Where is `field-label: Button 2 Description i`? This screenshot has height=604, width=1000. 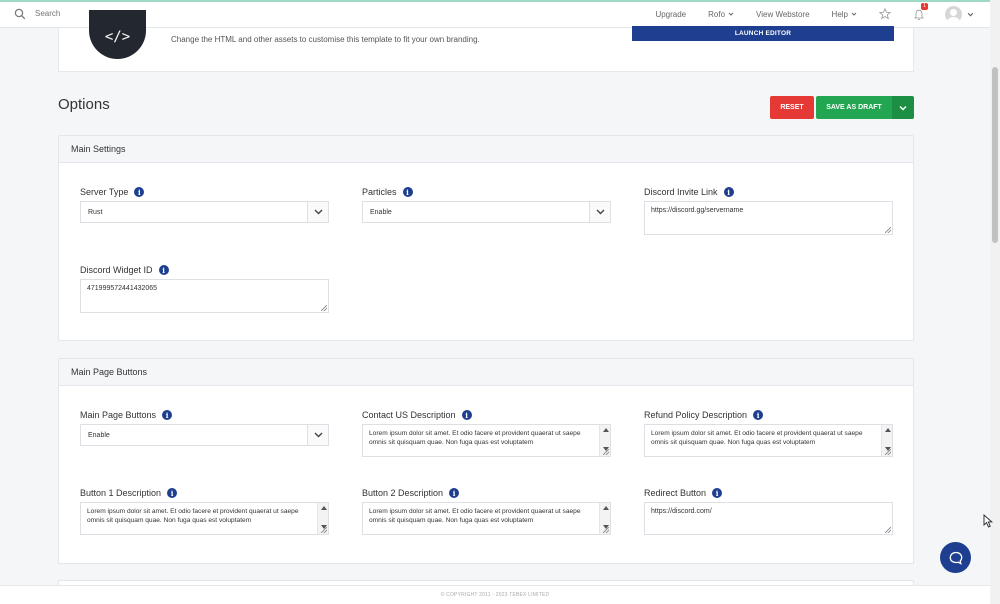 field-label: Button 2 Description i is located at coordinates (411, 493).